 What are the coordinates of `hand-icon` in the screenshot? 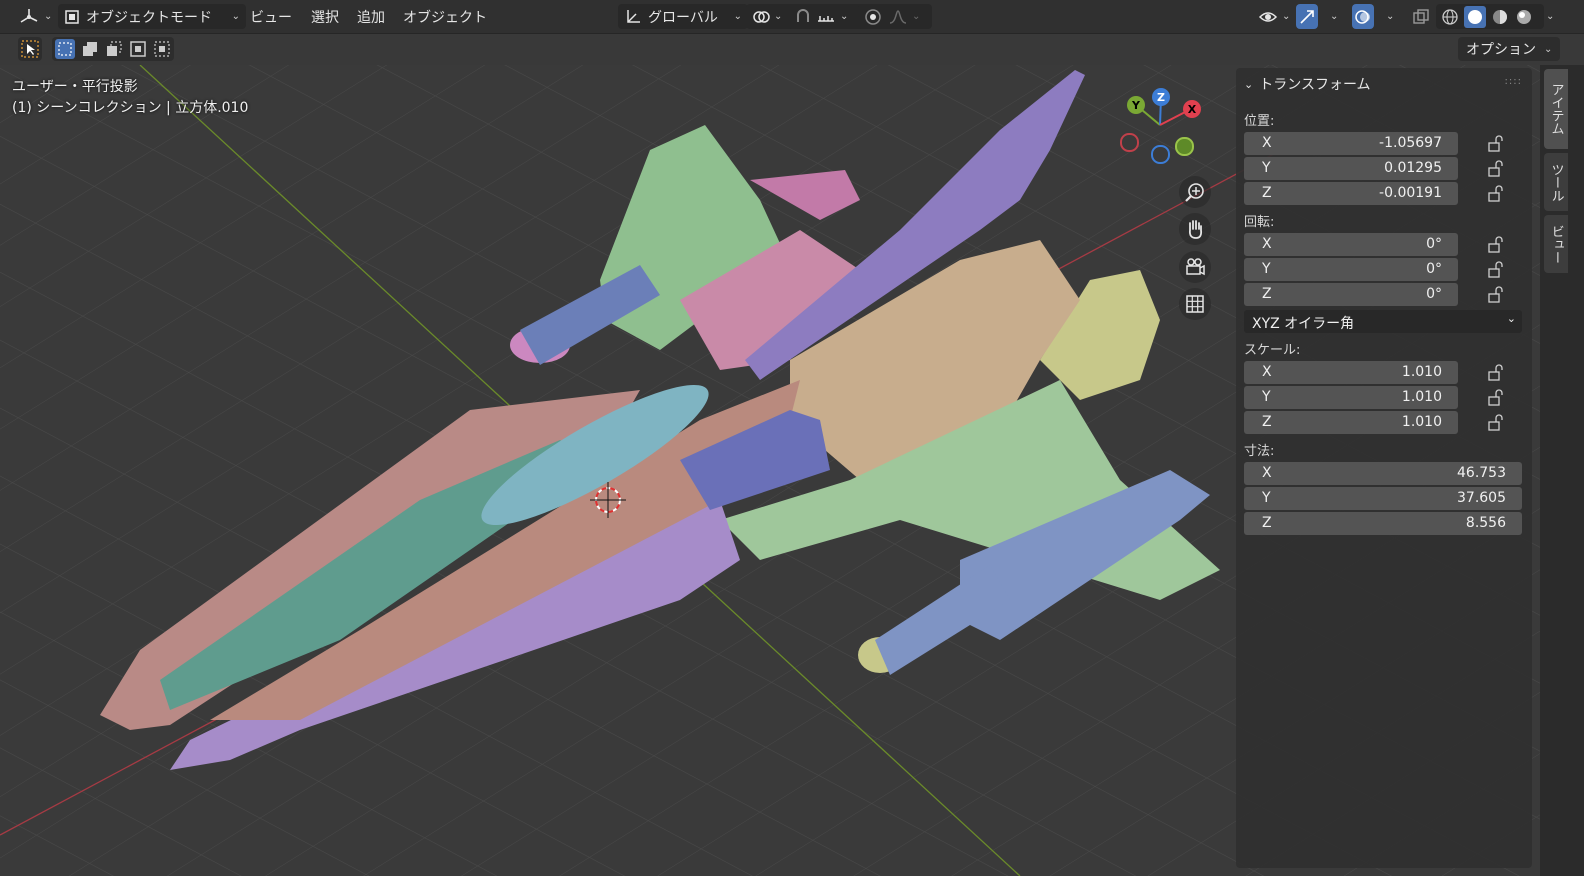 It's located at (1195, 229).